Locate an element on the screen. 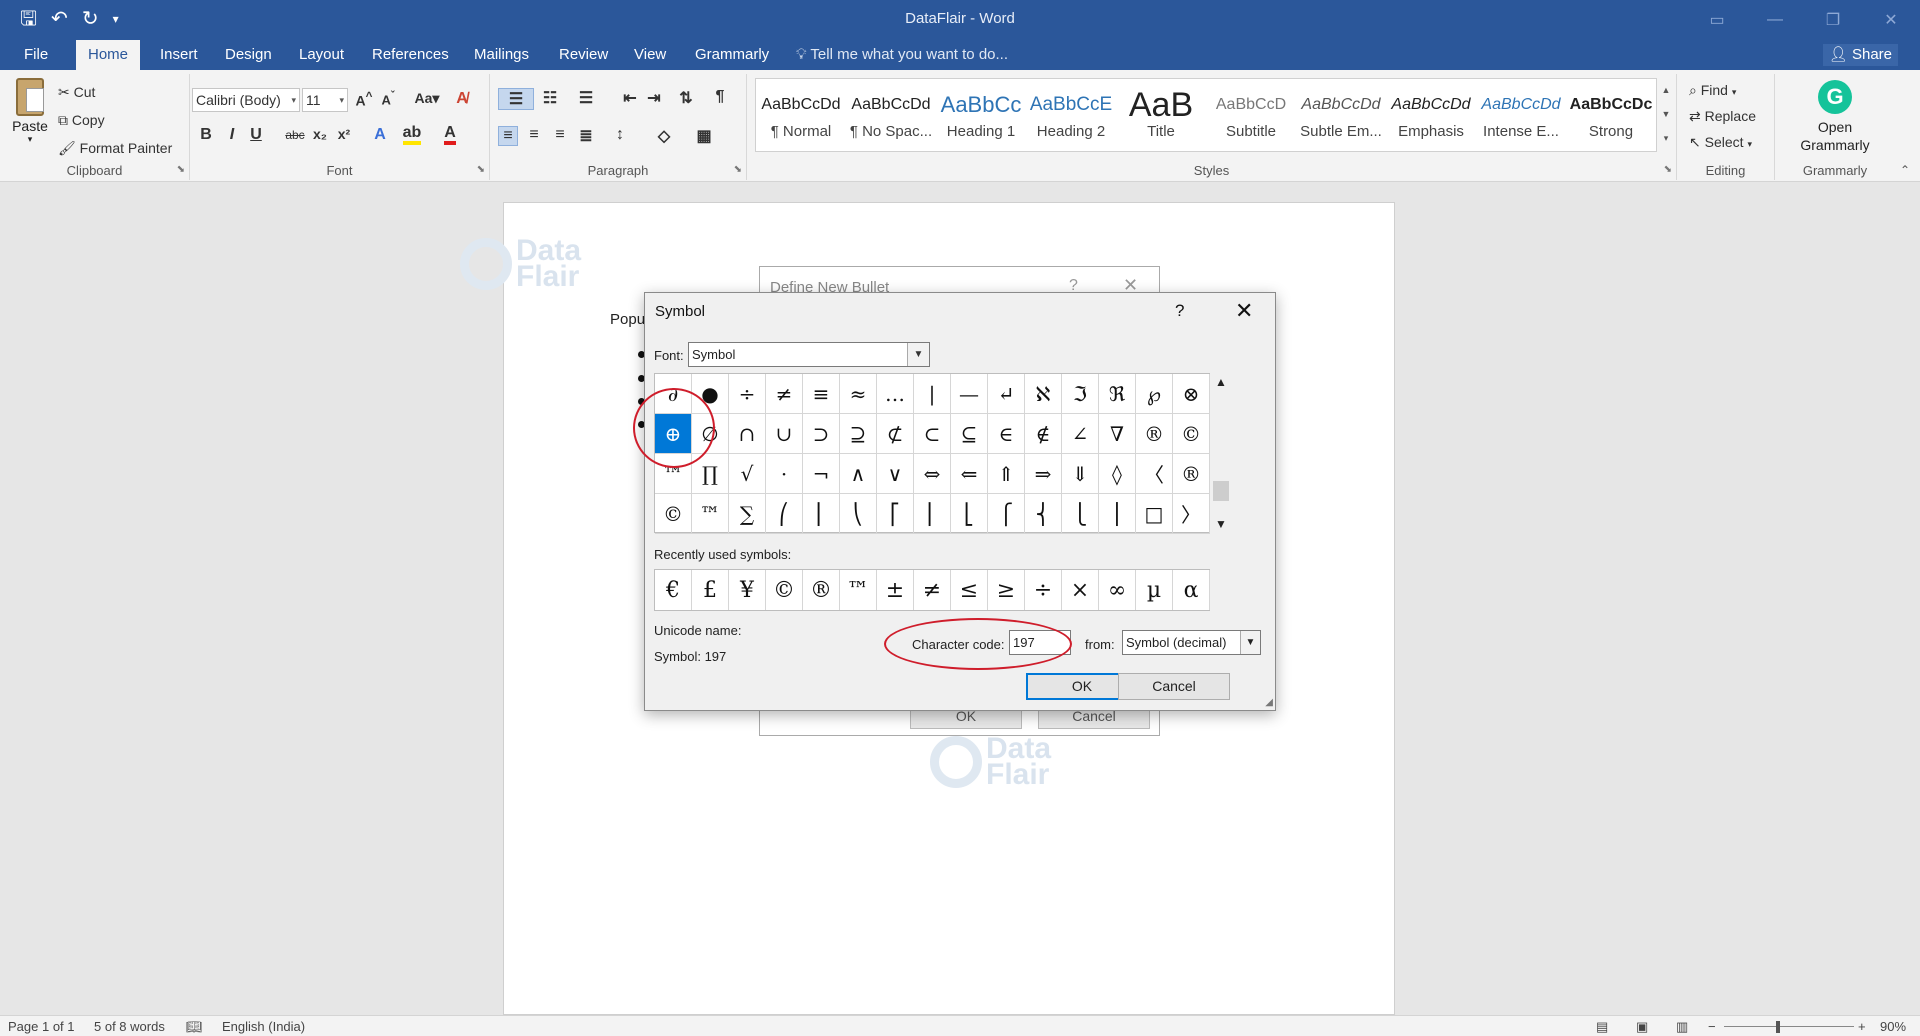 The image size is (1920, 1036). increase-indent-icon: ⇥ is located at coordinates (654, 98).